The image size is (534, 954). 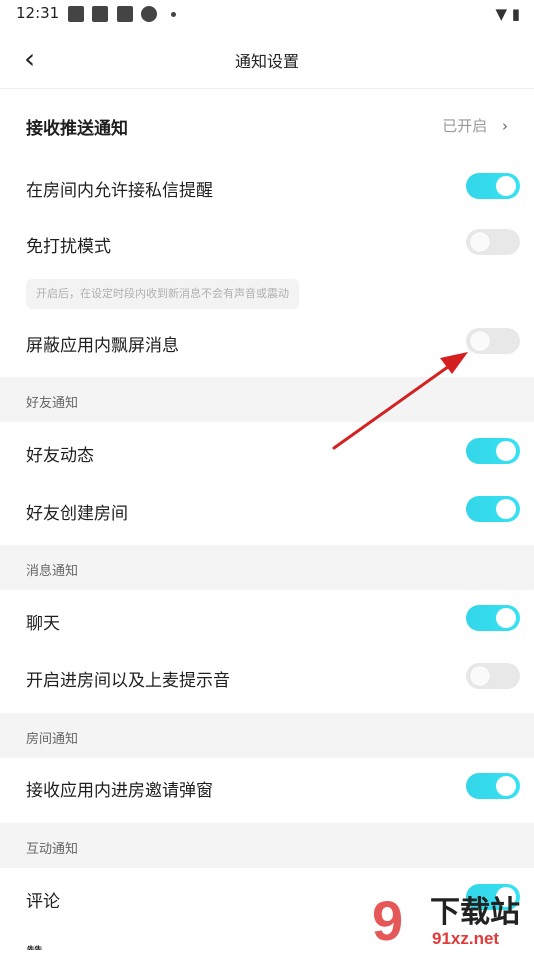 What do you see at coordinates (52, 849) in the screenshot?
I see `interaction-section-title: 互动通知` at bounding box center [52, 849].